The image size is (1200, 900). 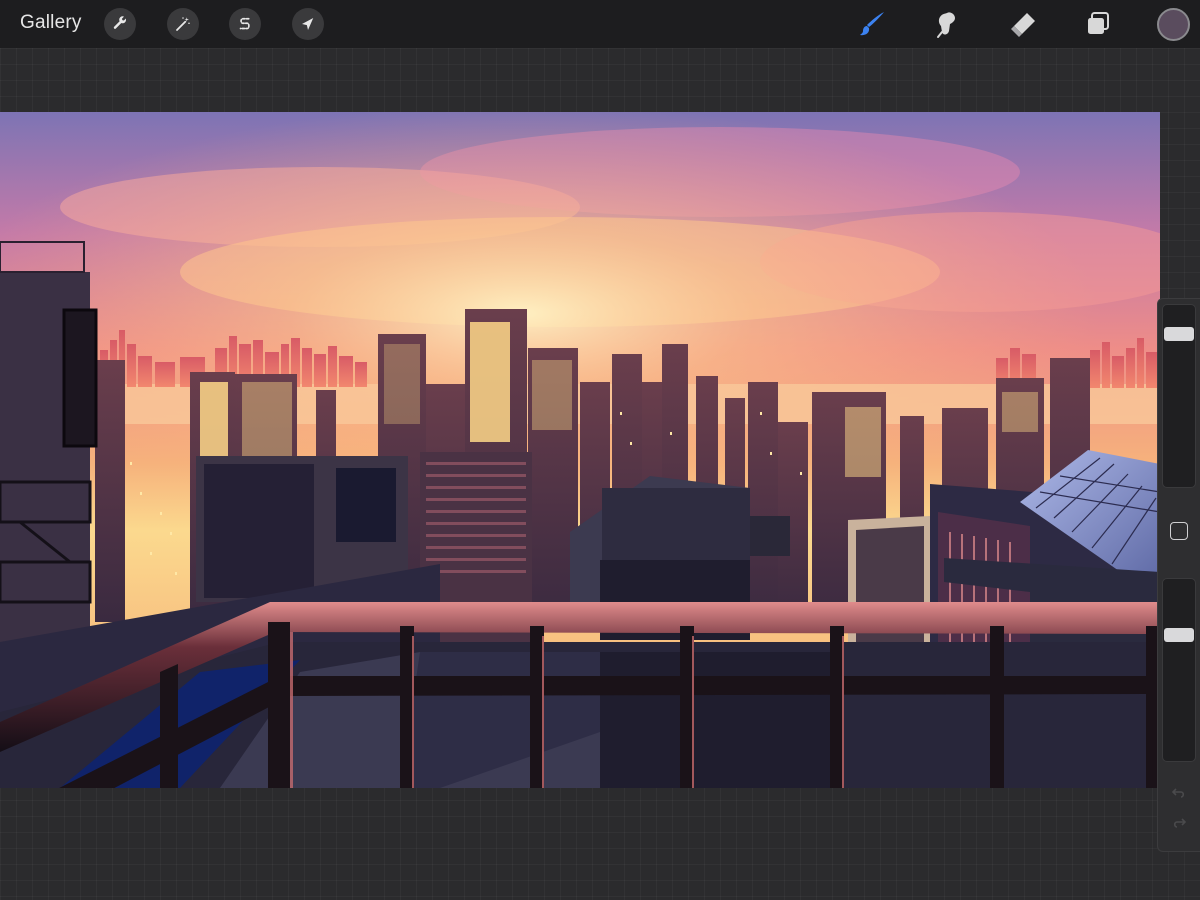 I want to click on smudge-tool-button, so click(x=946, y=24).